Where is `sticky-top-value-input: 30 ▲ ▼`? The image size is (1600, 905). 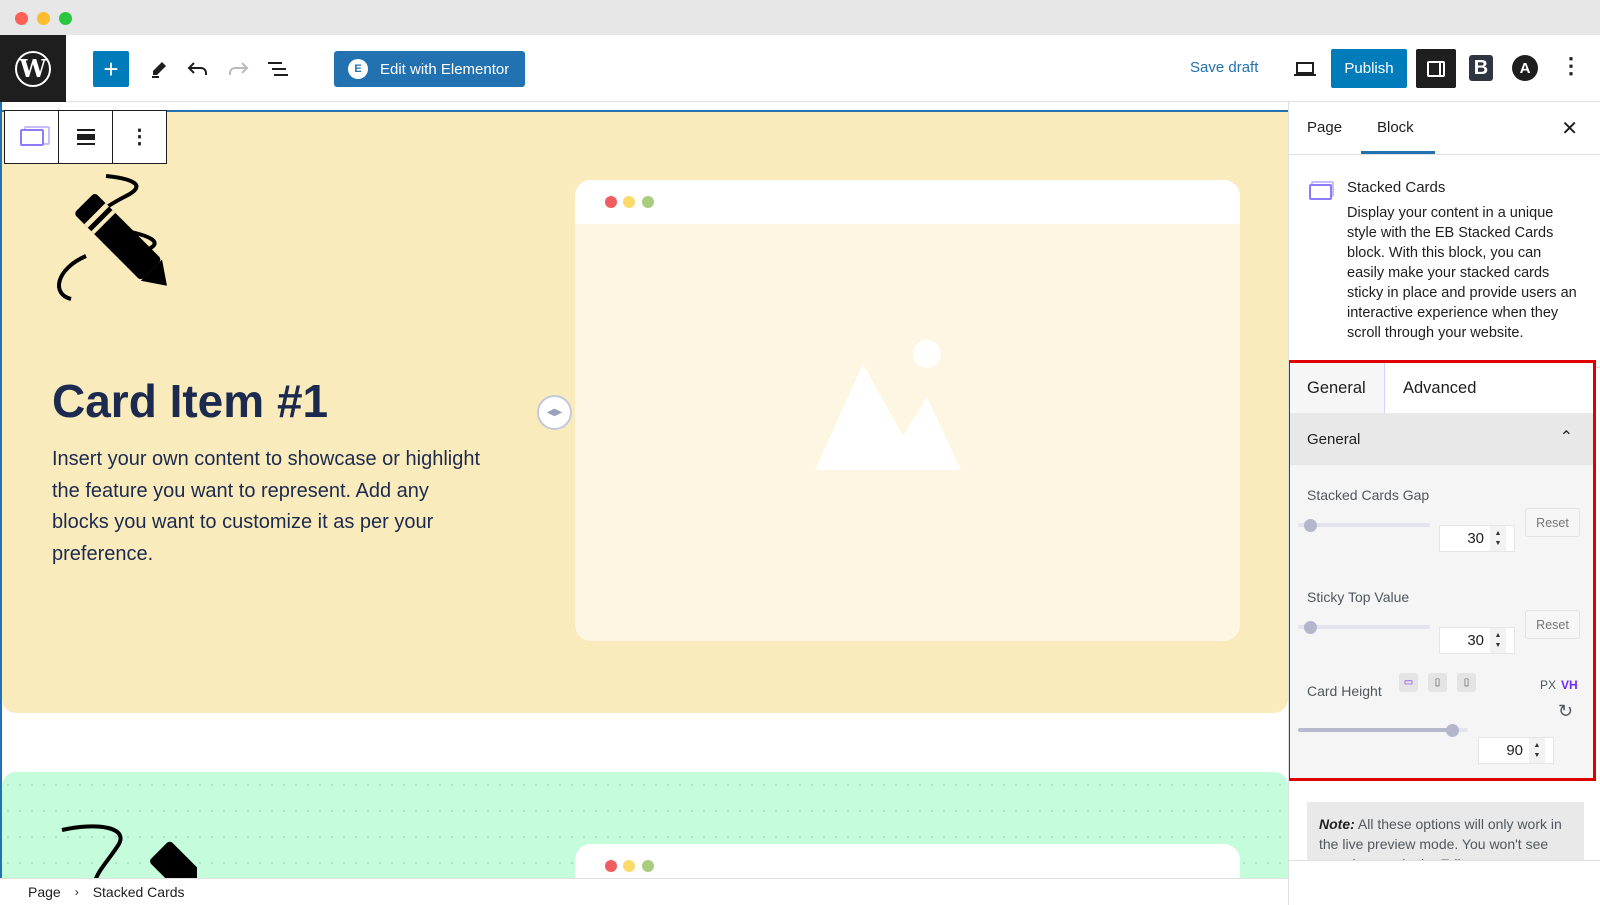
sticky-top-value-input: 30 ▲ ▼ is located at coordinates (1477, 640).